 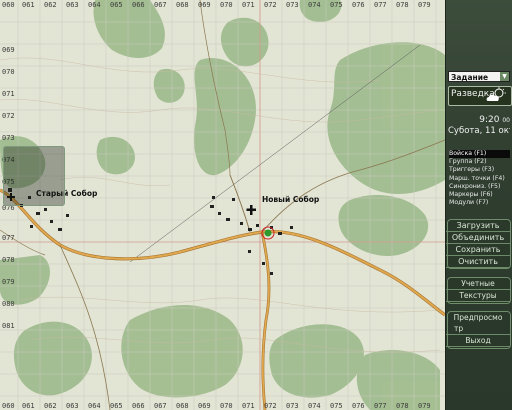 What do you see at coordinates (496, 94) in the screenshot?
I see `cloud-sun-icon` at bounding box center [496, 94].